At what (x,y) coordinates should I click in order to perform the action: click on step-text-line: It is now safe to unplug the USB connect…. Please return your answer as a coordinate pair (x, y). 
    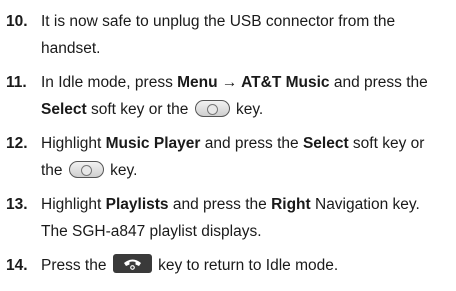
    Looking at the image, I should click on (218, 21).